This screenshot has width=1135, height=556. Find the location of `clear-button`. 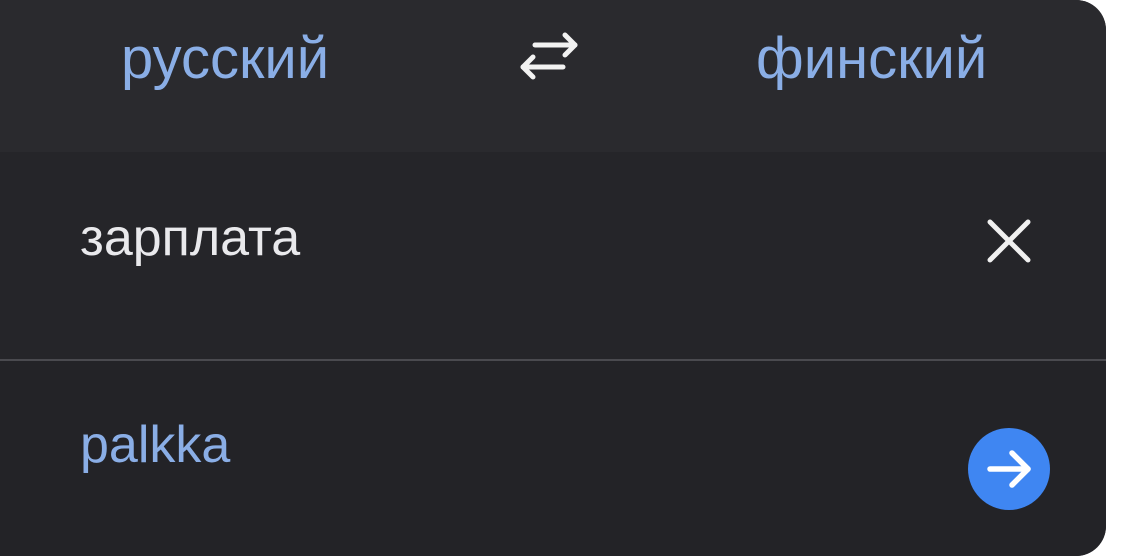

clear-button is located at coordinates (1009, 241).